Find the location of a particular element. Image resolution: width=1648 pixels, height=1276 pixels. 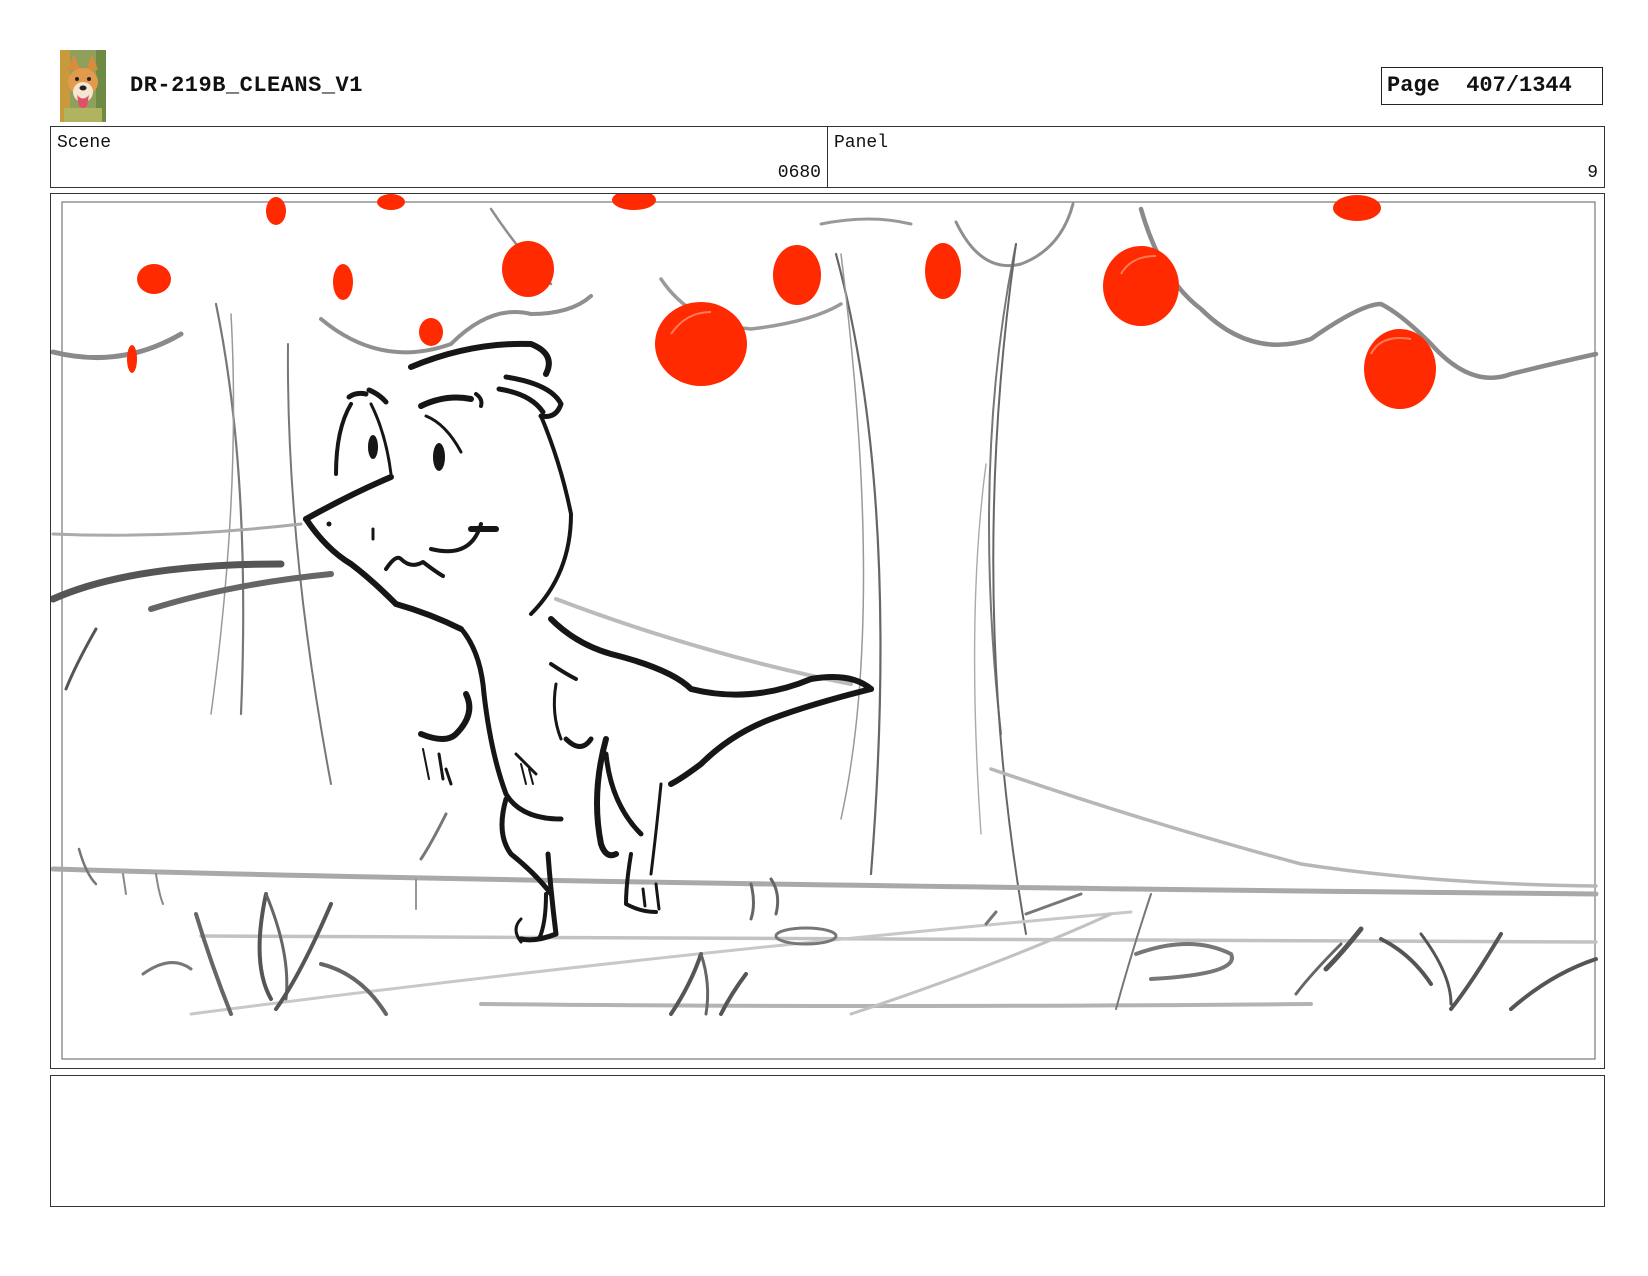

panel-notes-box is located at coordinates (827, 1141).